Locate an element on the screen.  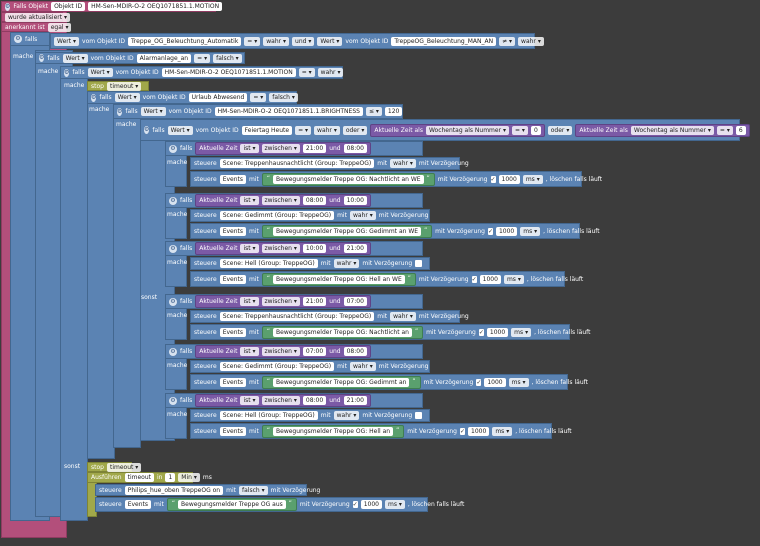
text-block: “ Bewegungsmelder Treppe OG: Hell an ” is located at coordinates (333, 431).